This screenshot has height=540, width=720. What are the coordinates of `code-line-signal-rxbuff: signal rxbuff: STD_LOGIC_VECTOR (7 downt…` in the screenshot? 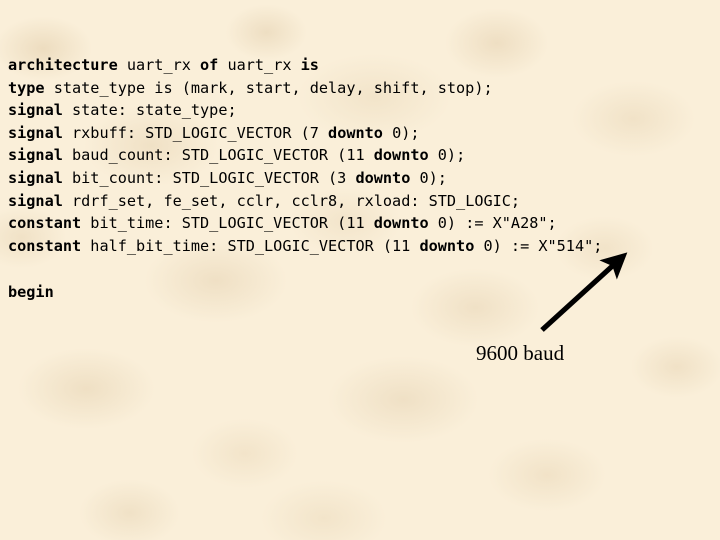 It's located at (364, 133).